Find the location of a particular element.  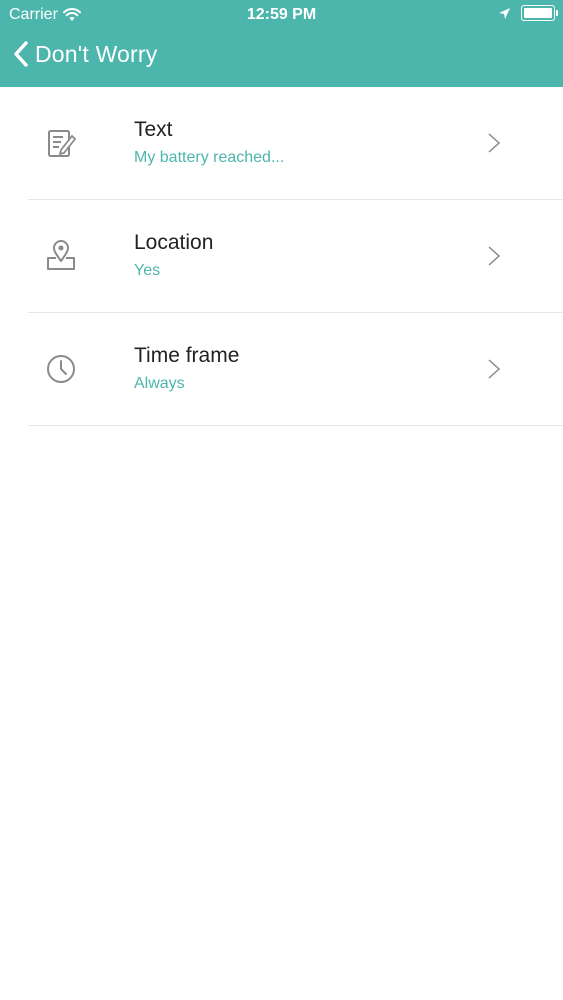

row-title: Location is located at coordinates (174, 242).